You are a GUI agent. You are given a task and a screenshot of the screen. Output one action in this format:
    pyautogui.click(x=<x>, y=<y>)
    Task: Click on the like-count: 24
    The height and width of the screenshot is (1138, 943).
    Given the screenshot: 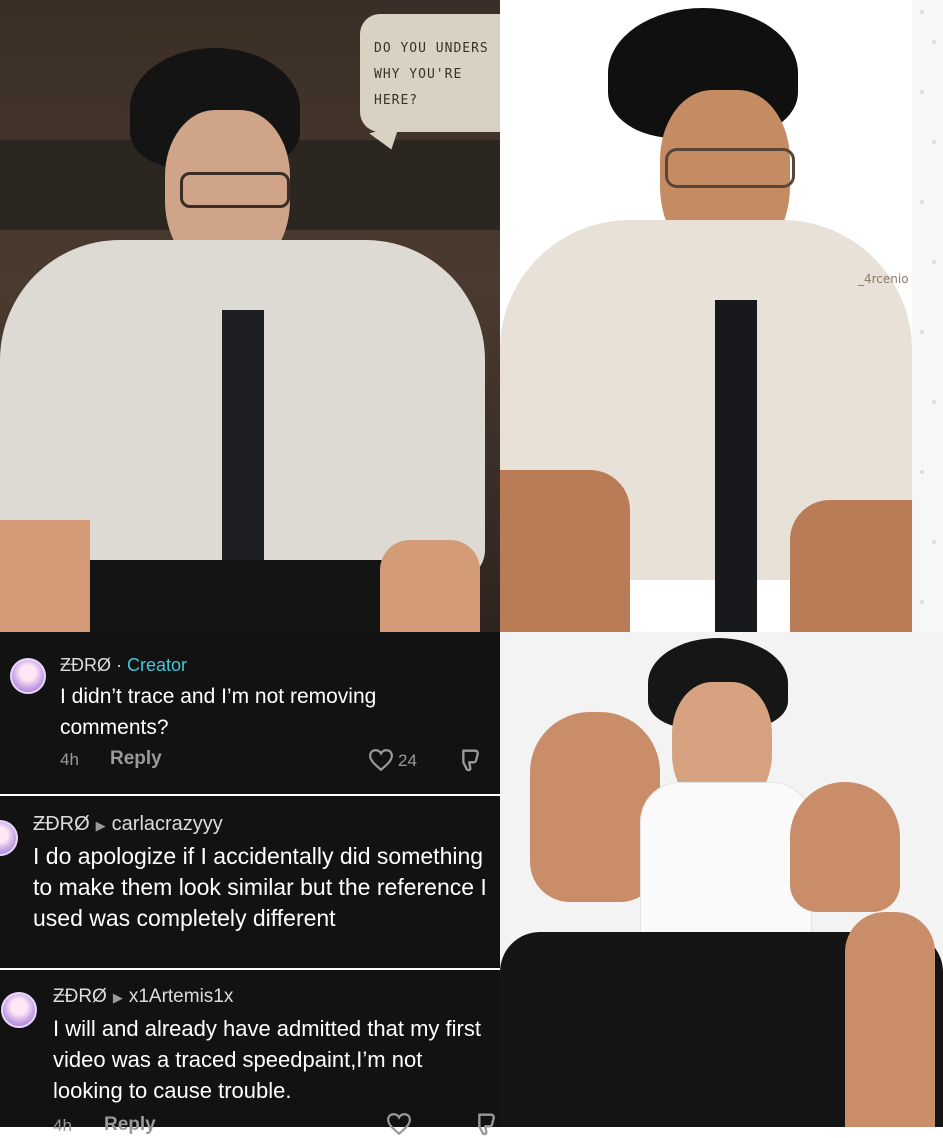 What is the action you would take?
    pyautogui.click(x=407, y=760)
    